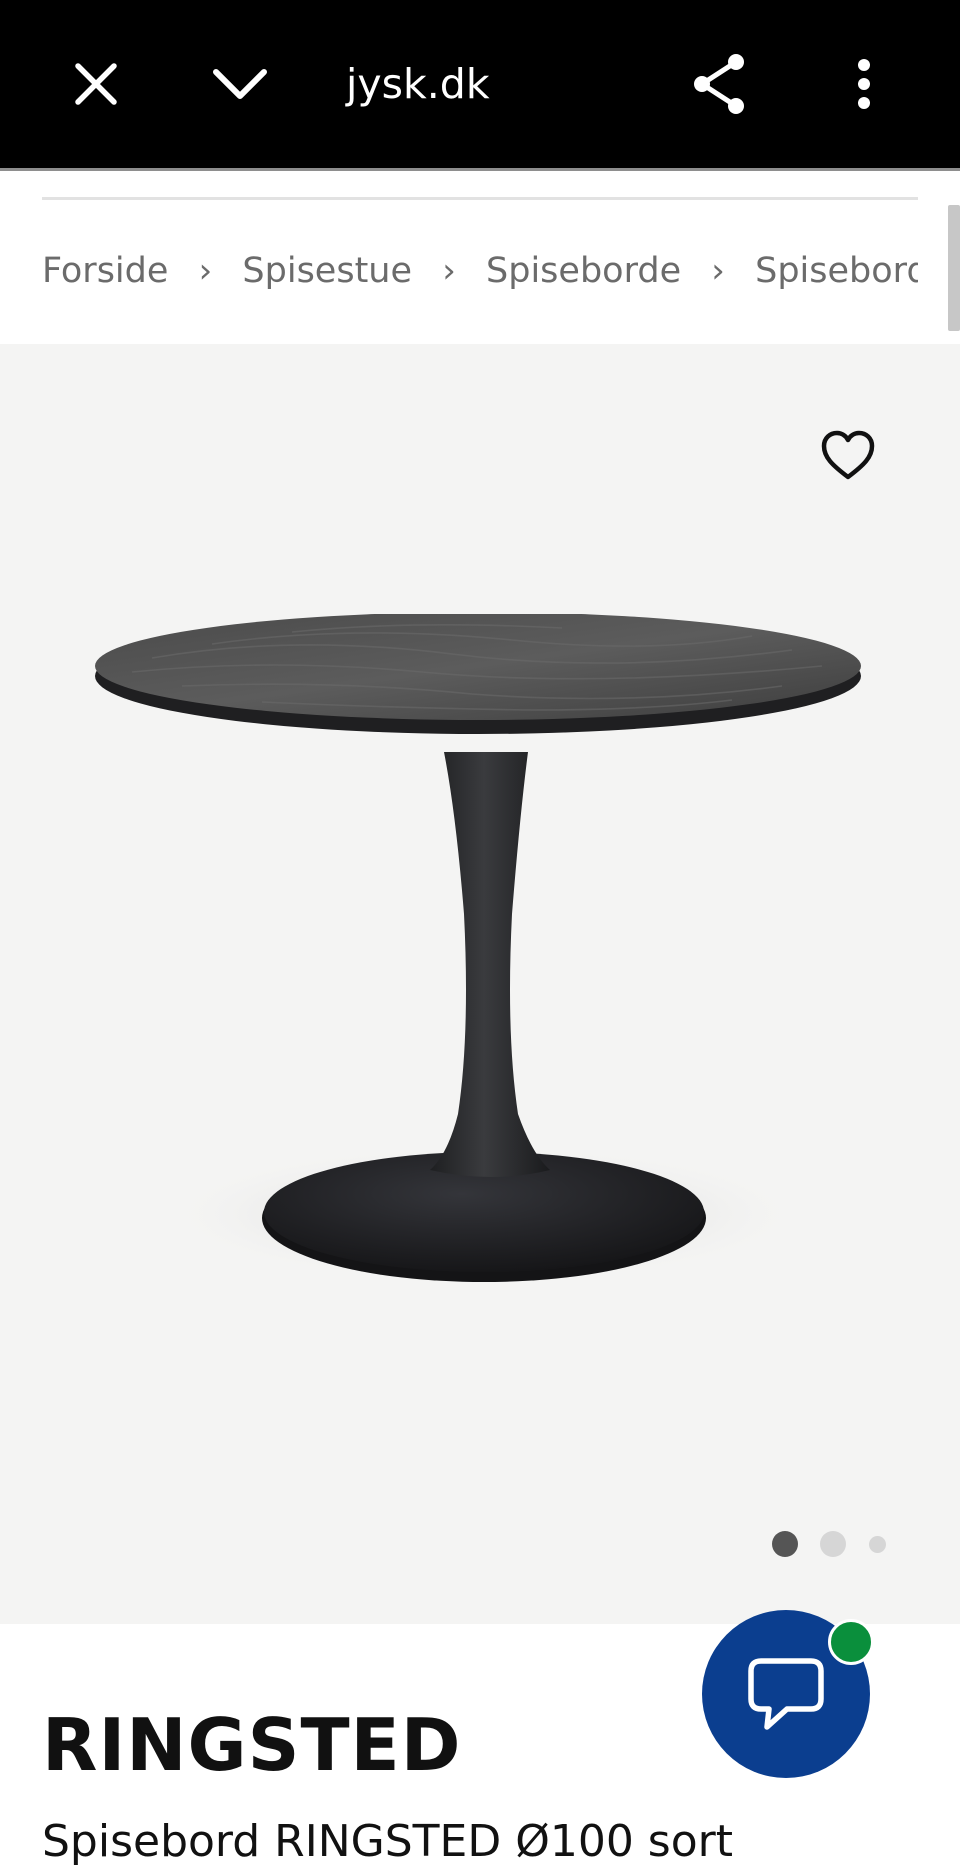  I want to click on browser-toolbar: jysk.dk, so click(480, 84).